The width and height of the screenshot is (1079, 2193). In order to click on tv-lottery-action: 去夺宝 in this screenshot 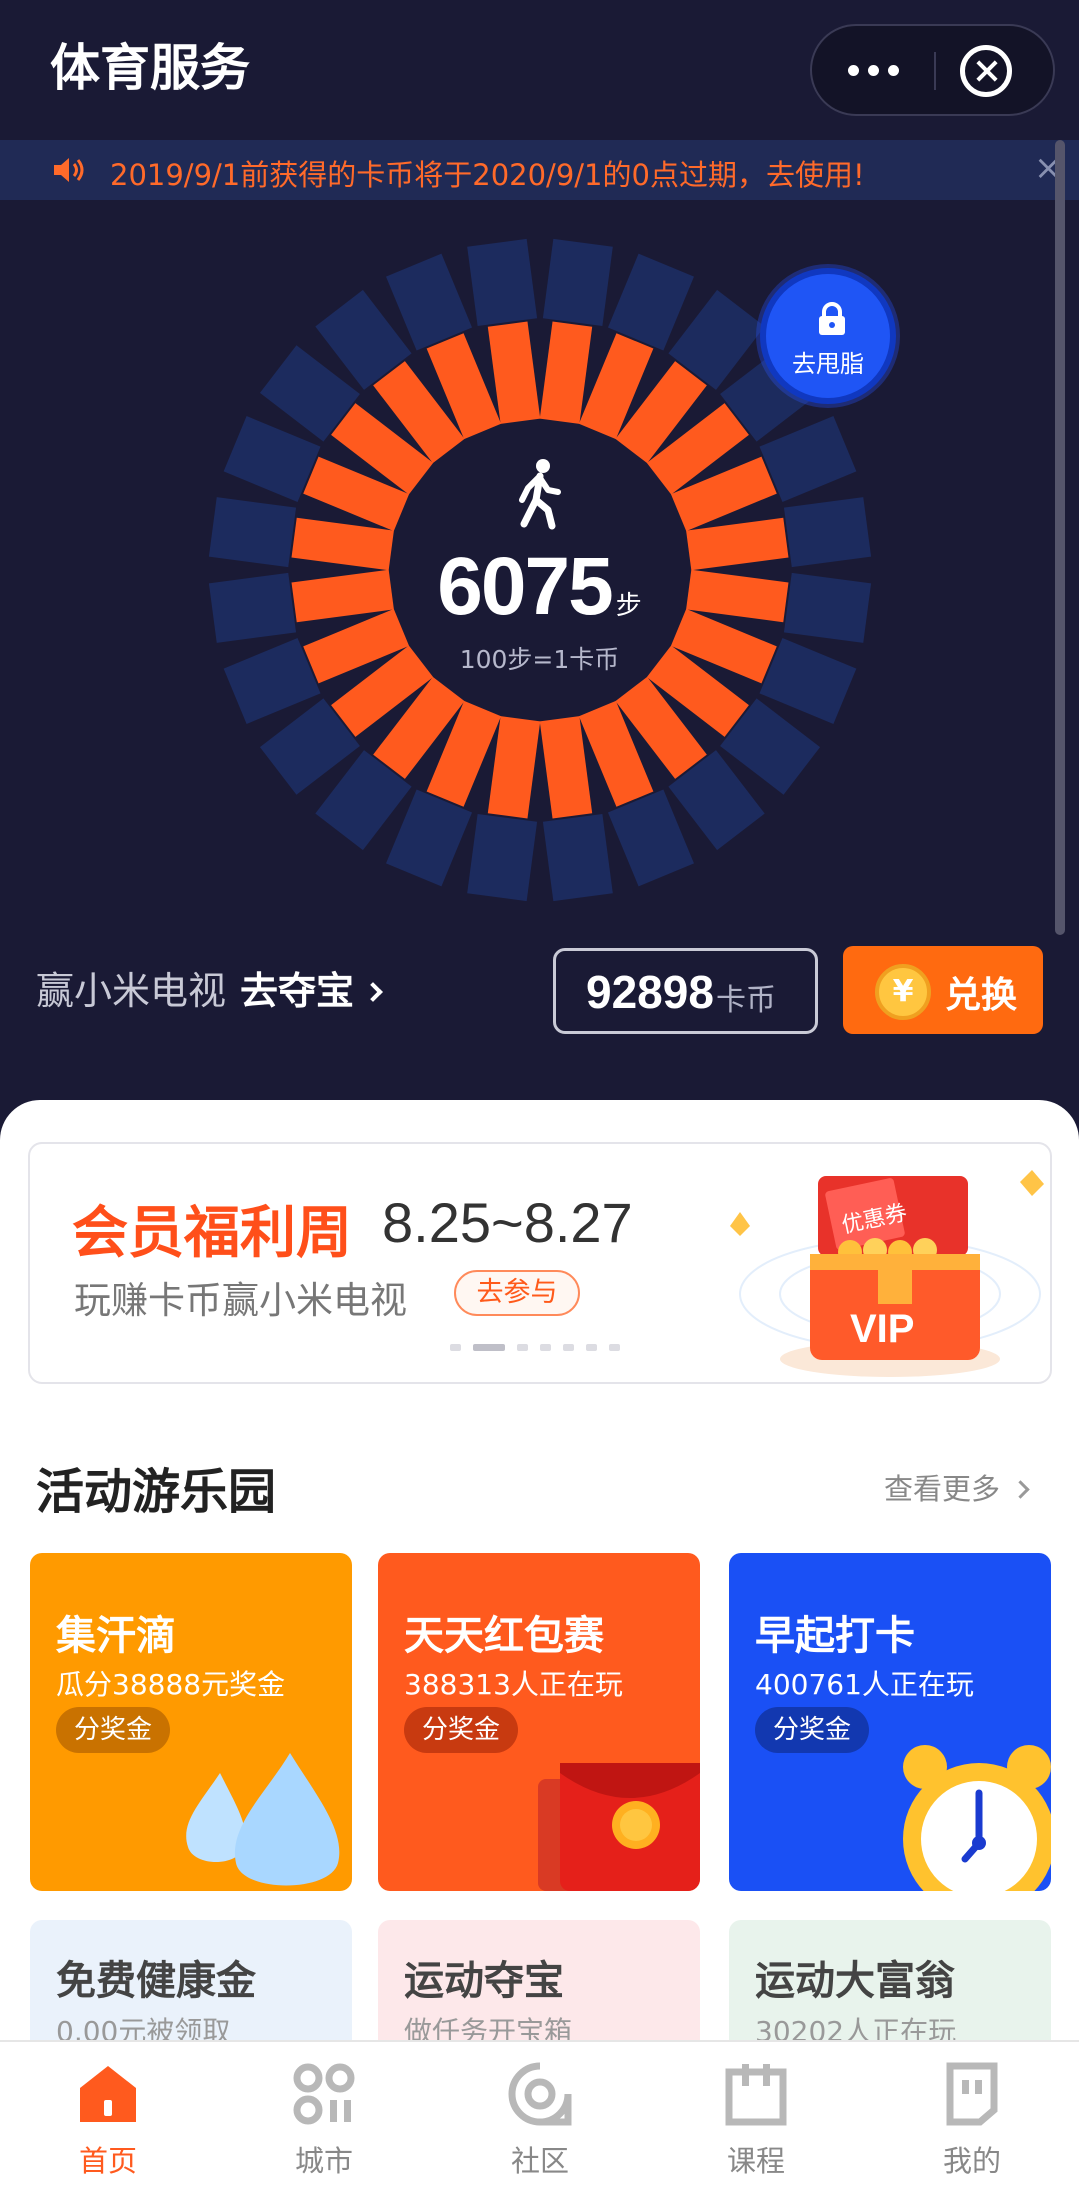, I will do `click(297, 991)`.